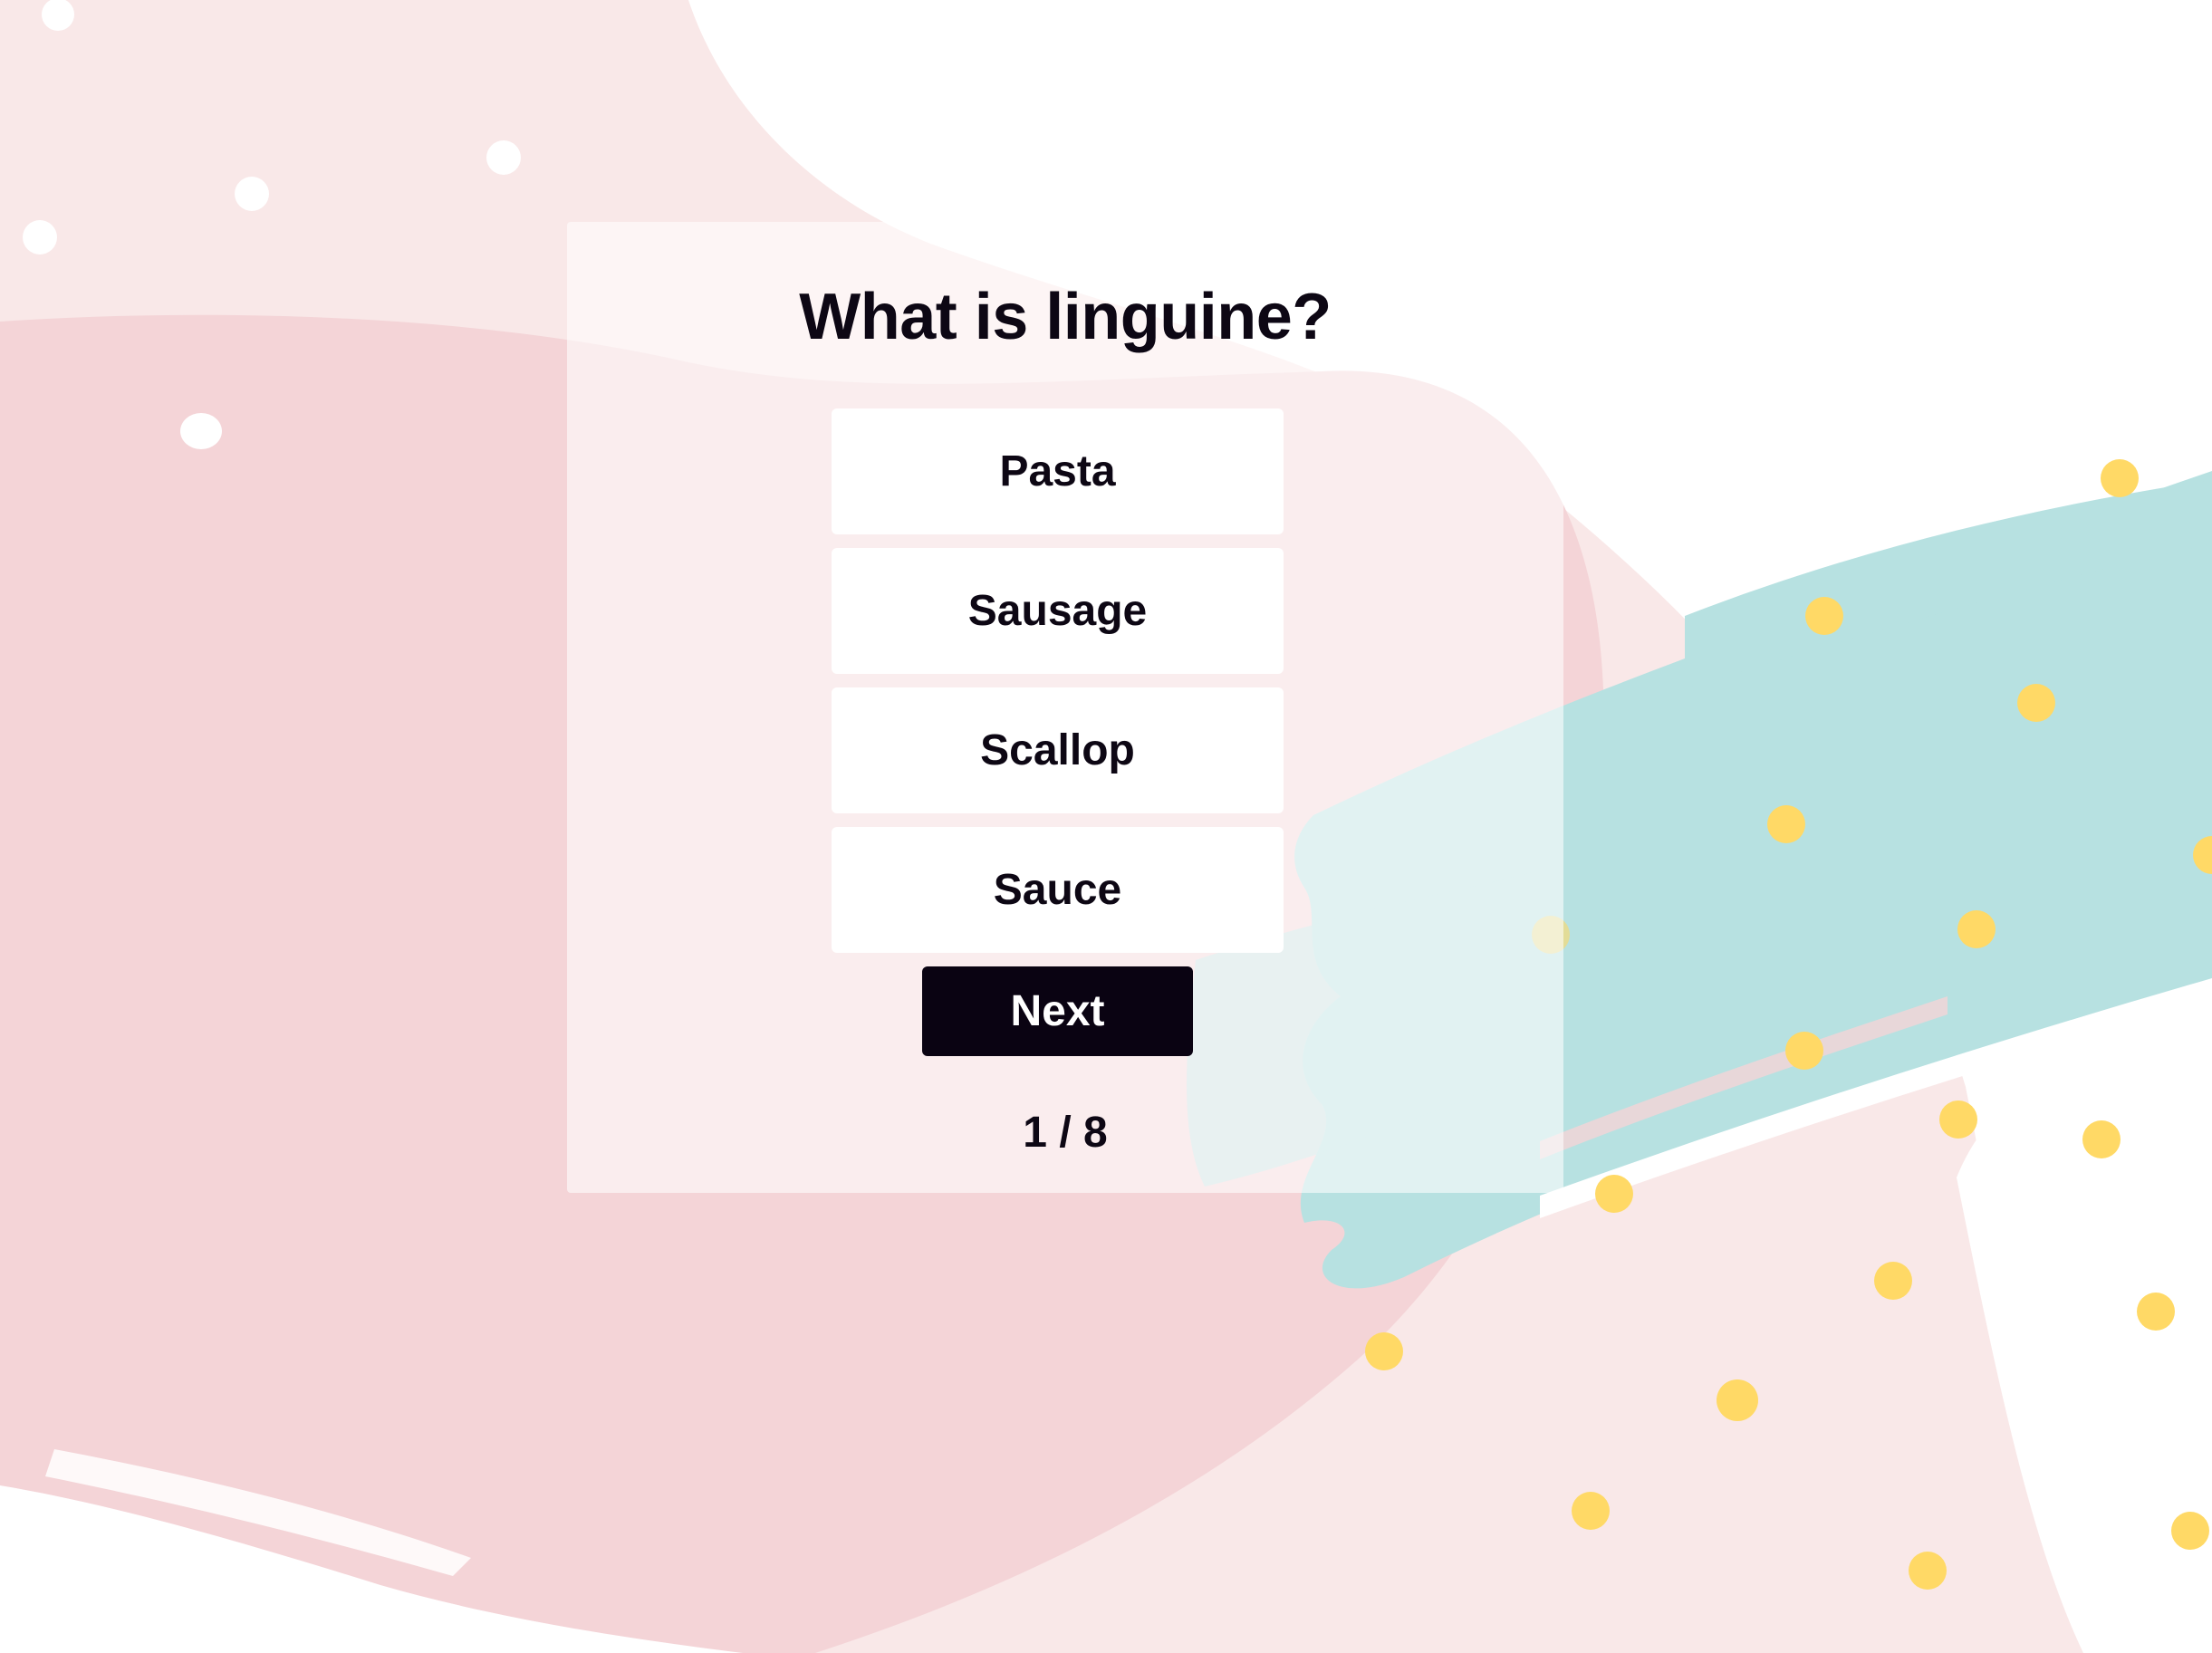  What do you see at coordinates (1058, 471) in the screenshot?
I see `answer-option-pasta: Pasta` at bounding box center [1058, 471].